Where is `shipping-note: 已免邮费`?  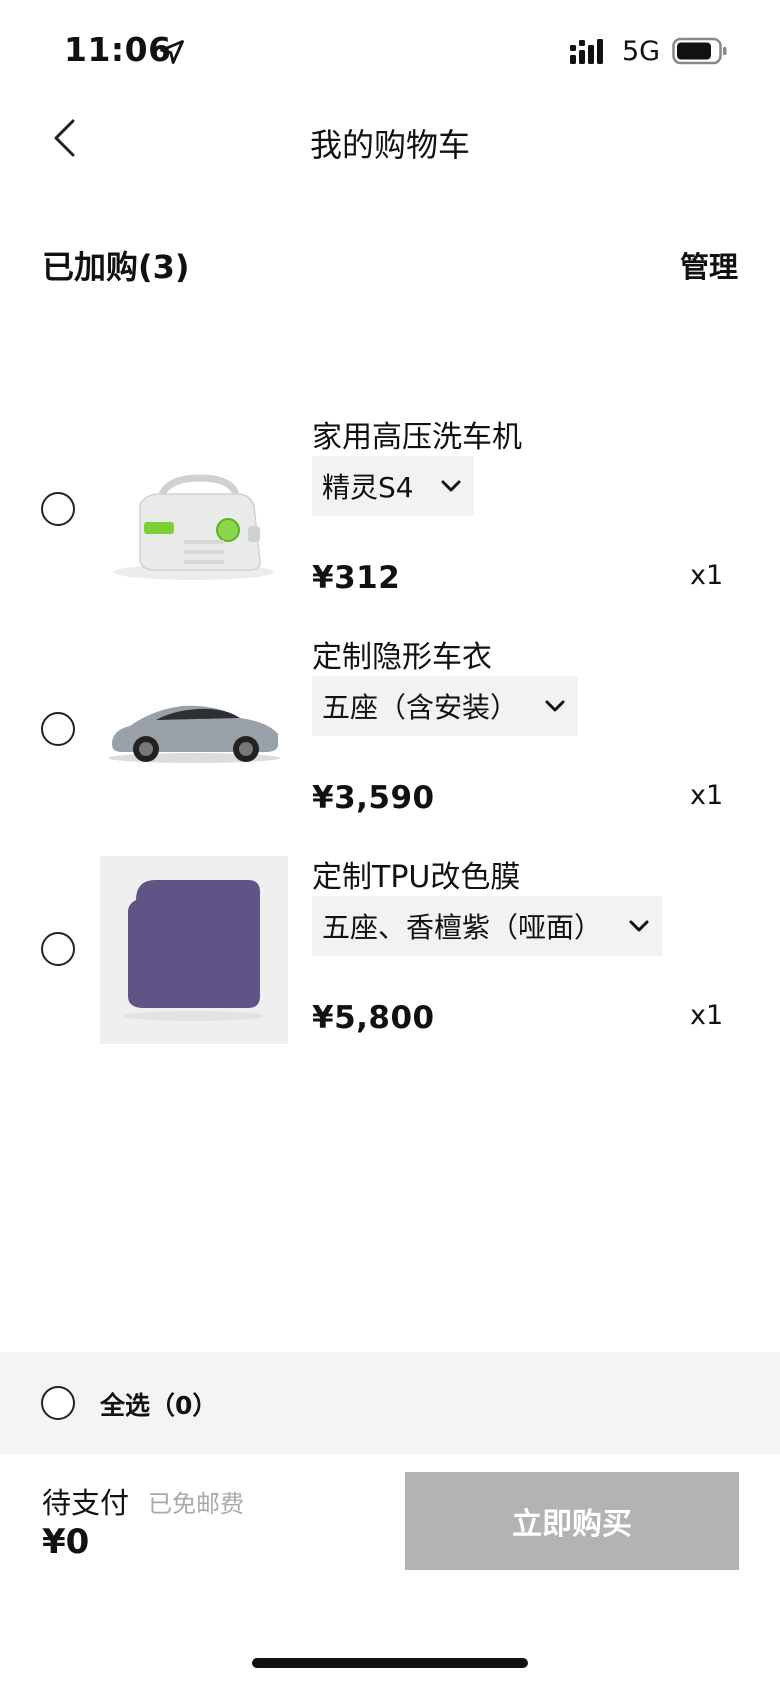
shipping-note: 已免邮费 is located at coordinates (196, 1504).